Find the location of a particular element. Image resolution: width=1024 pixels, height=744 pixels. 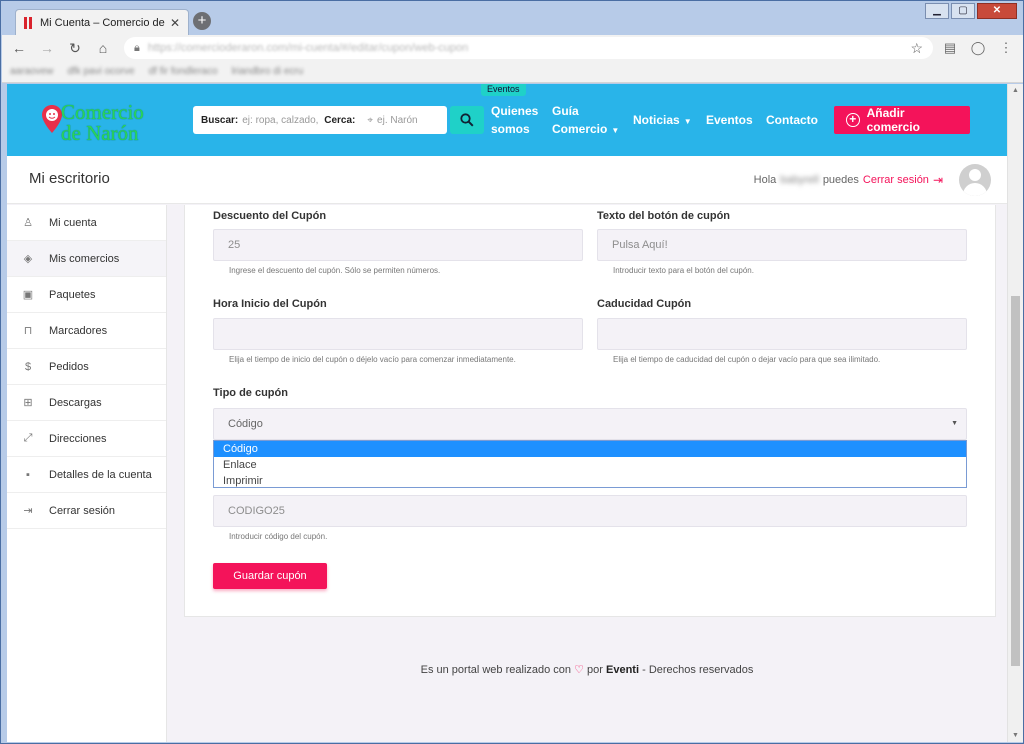

scroll-up-icon: ▲ is located at coordinates (1015, 90).